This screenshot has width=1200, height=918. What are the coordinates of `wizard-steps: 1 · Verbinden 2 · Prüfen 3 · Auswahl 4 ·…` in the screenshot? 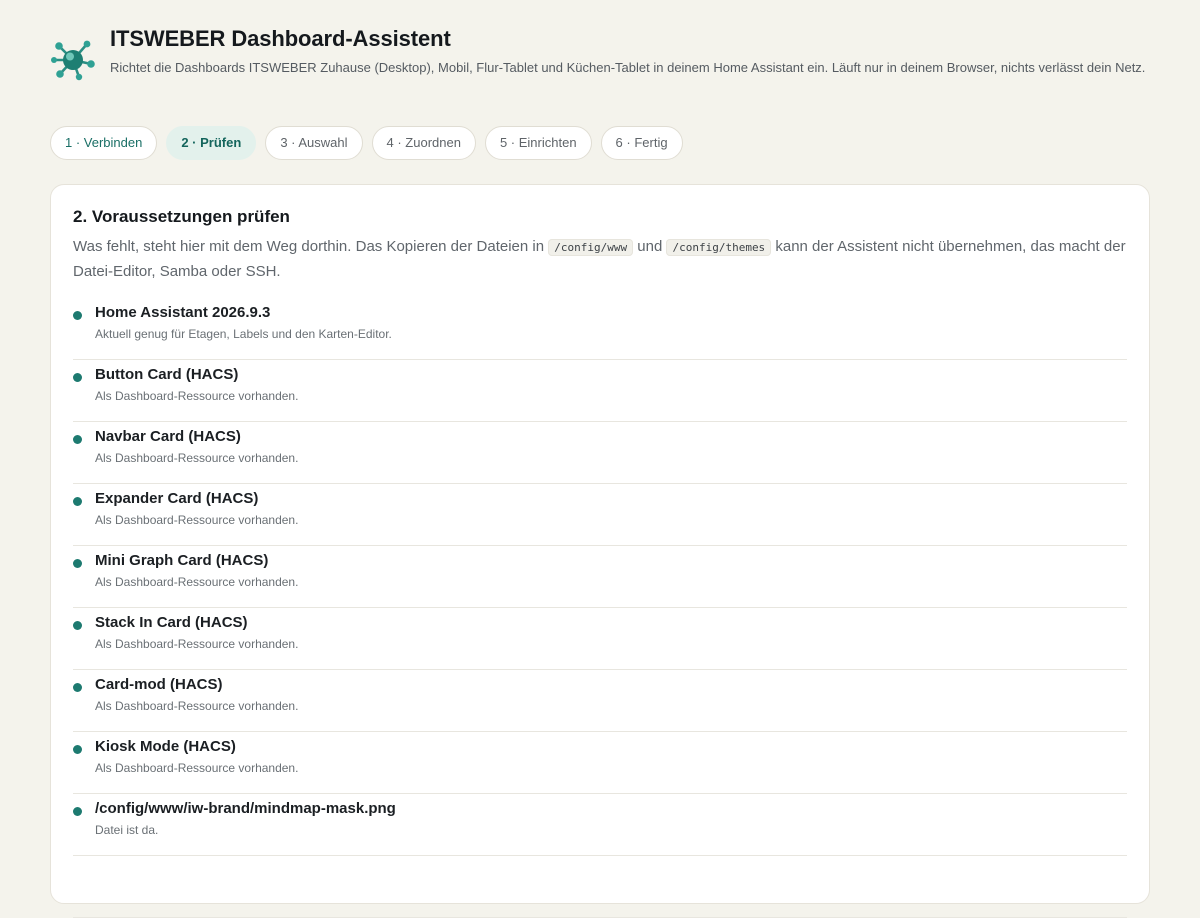 It's located at (366, 143).